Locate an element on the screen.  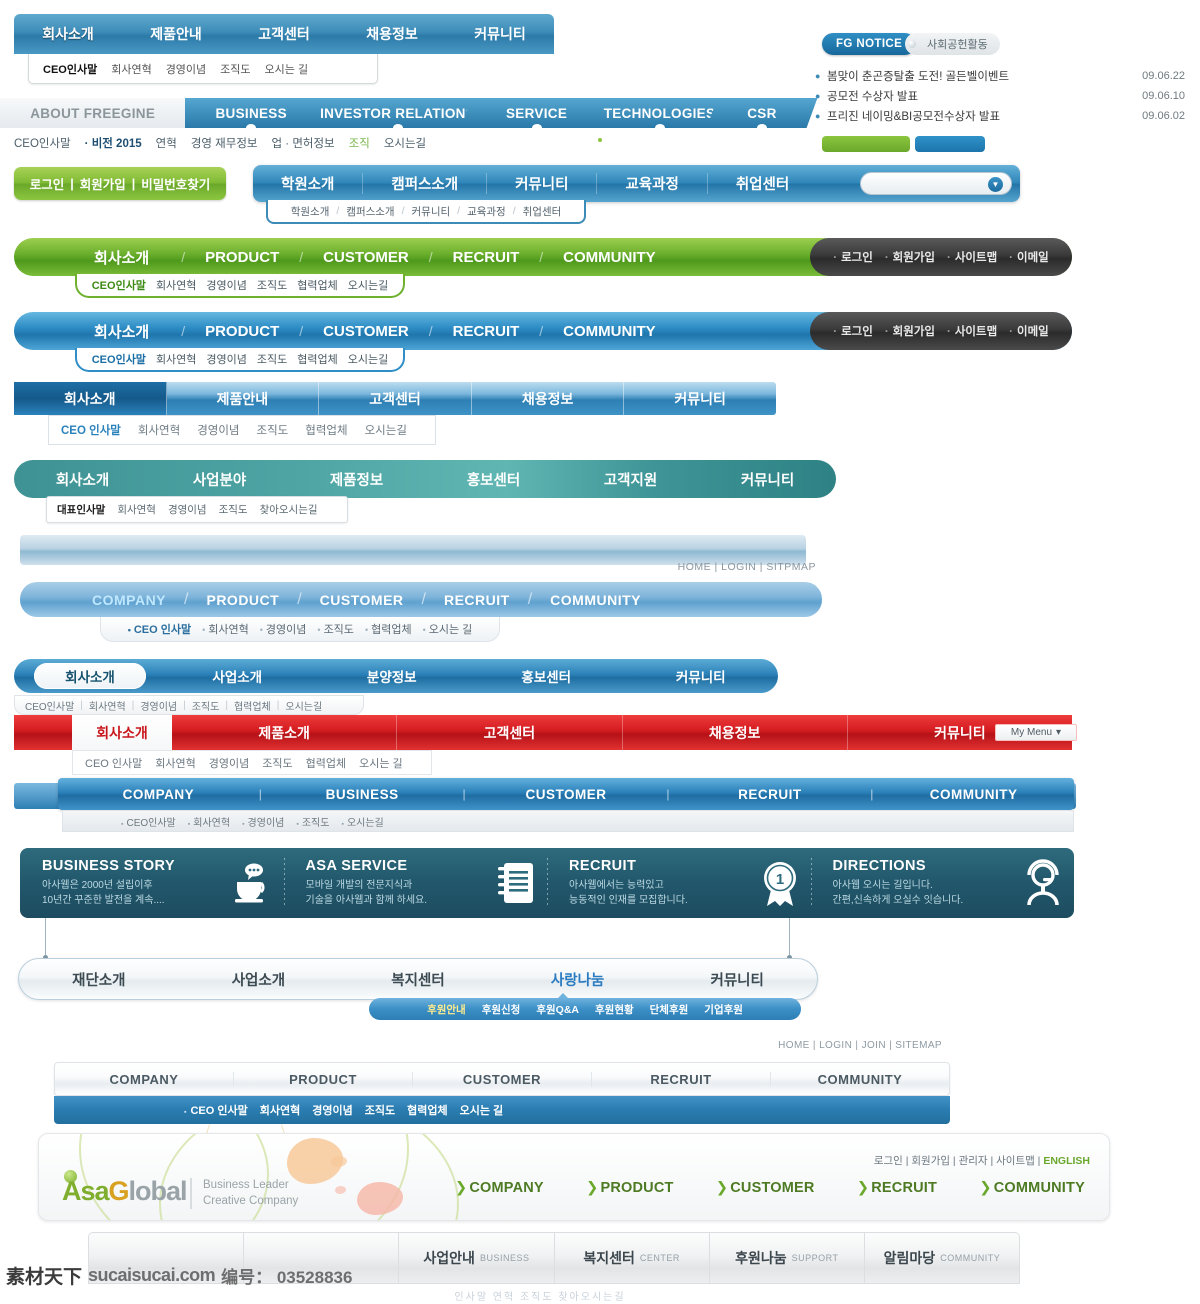
asa-menu-1: ❯ PRODUCT is located at coordinates (629, 1188).